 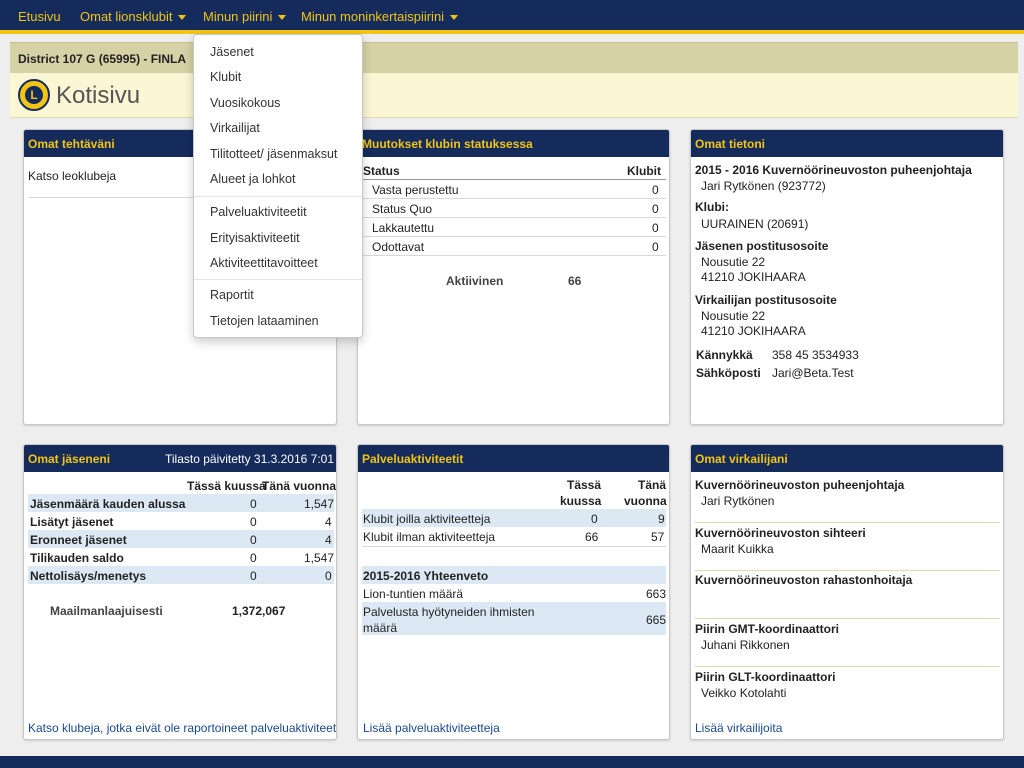 What do you see at coordinates (232, 52) in the screenshot?
I see `menu-item-members: Jäsenet` at bounding box center [232, 52].